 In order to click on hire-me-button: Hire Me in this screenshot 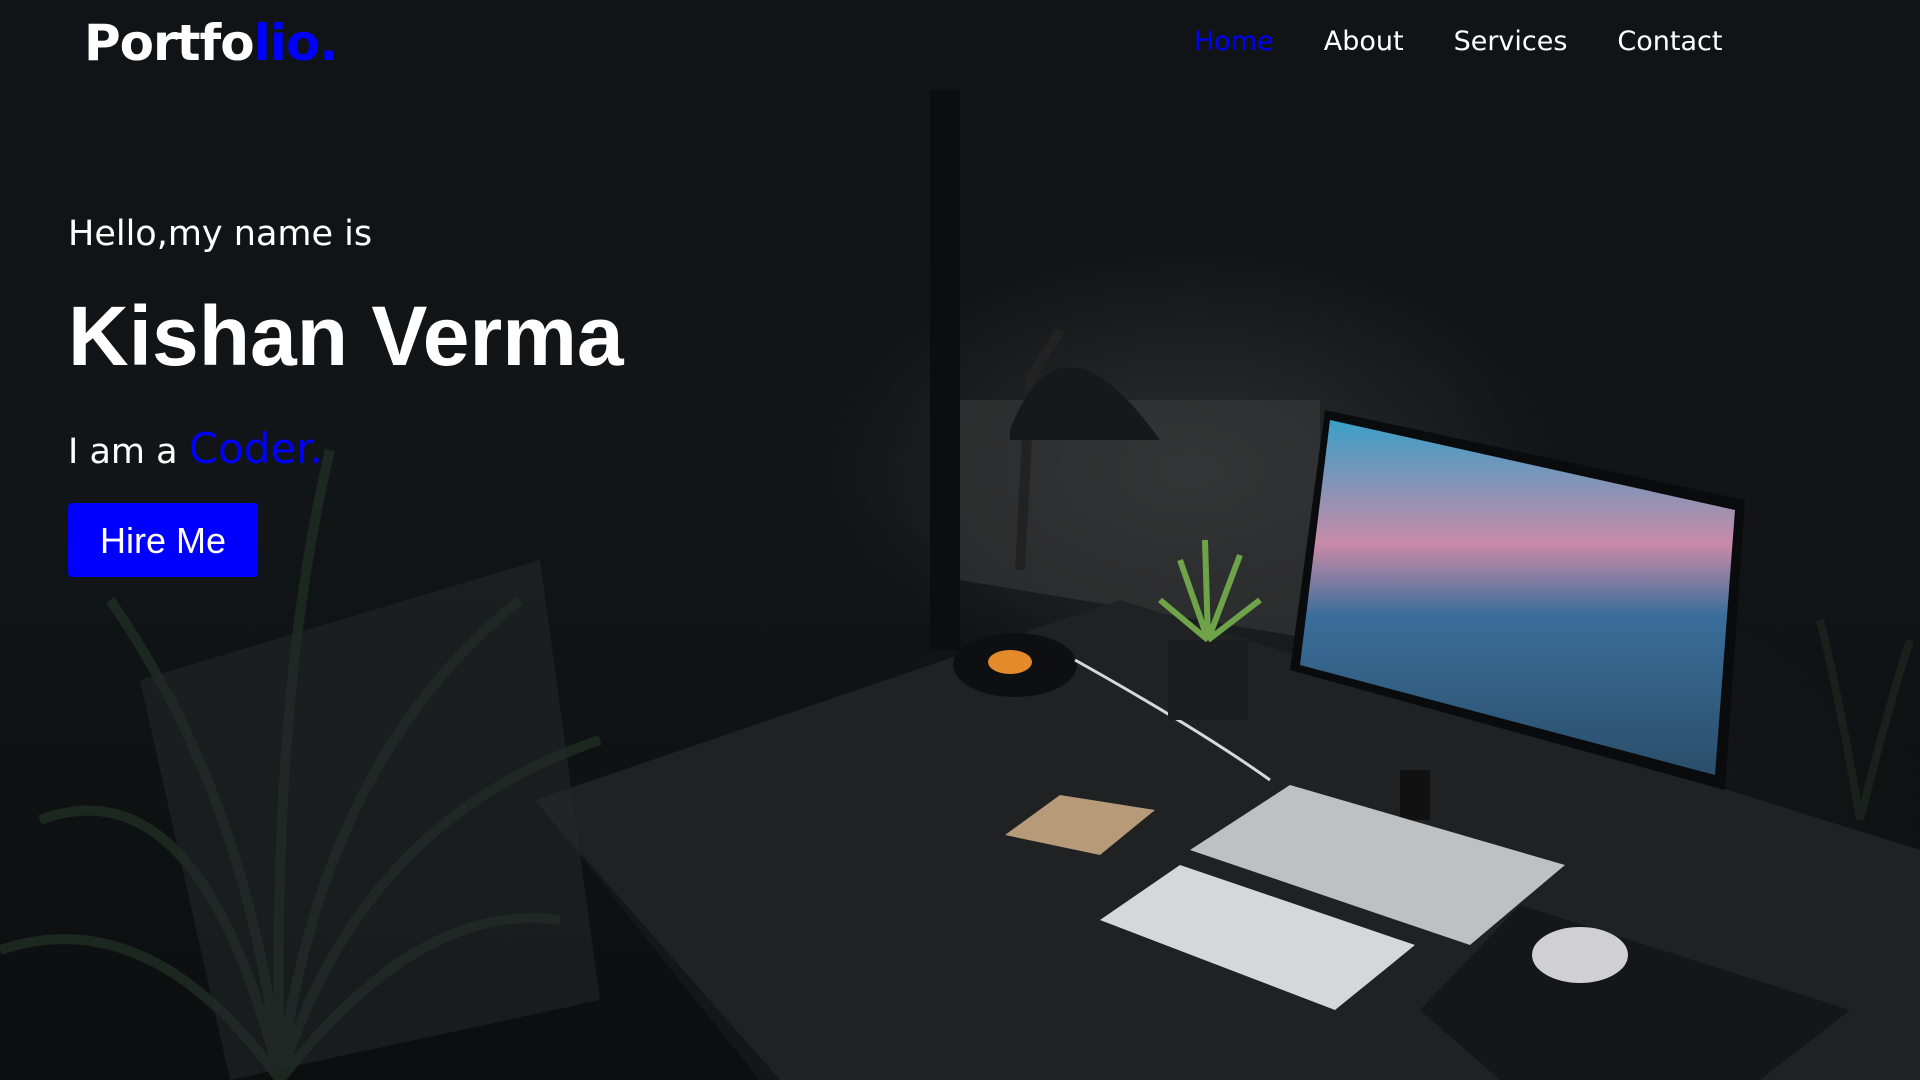, I will do `click(163, 540)`.